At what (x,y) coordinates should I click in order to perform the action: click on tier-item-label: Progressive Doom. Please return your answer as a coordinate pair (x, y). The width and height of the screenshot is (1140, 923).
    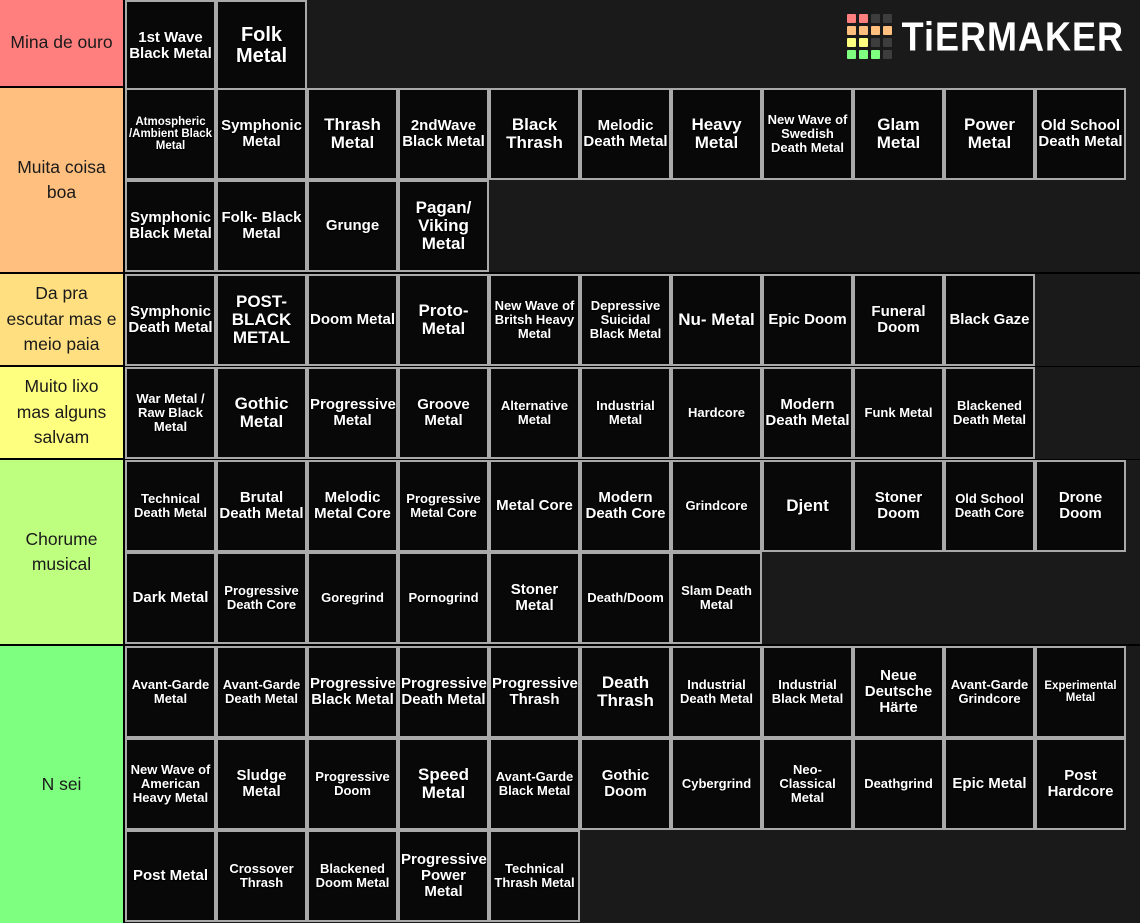
    Looking at the image, I should click on (352, 783).